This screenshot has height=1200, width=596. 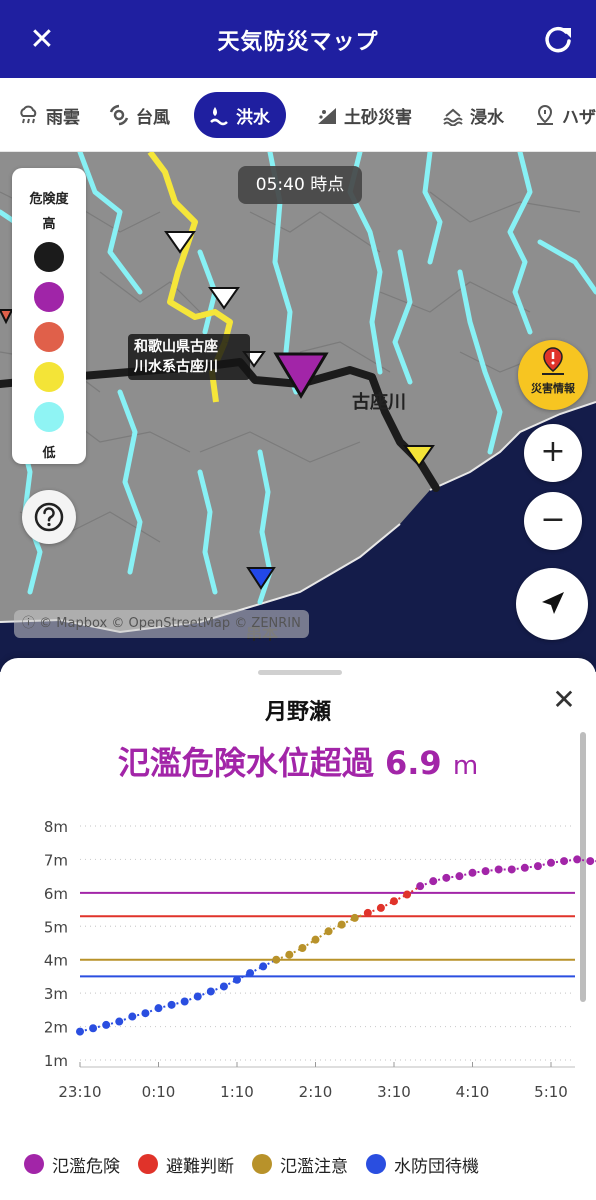 I want to click on y-tick-label: 7m, so click(x=56, y=860).